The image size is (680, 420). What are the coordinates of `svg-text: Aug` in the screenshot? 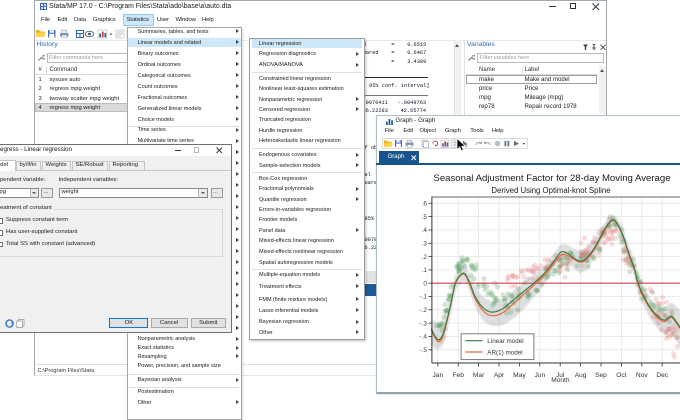 It's located at (580, 375).